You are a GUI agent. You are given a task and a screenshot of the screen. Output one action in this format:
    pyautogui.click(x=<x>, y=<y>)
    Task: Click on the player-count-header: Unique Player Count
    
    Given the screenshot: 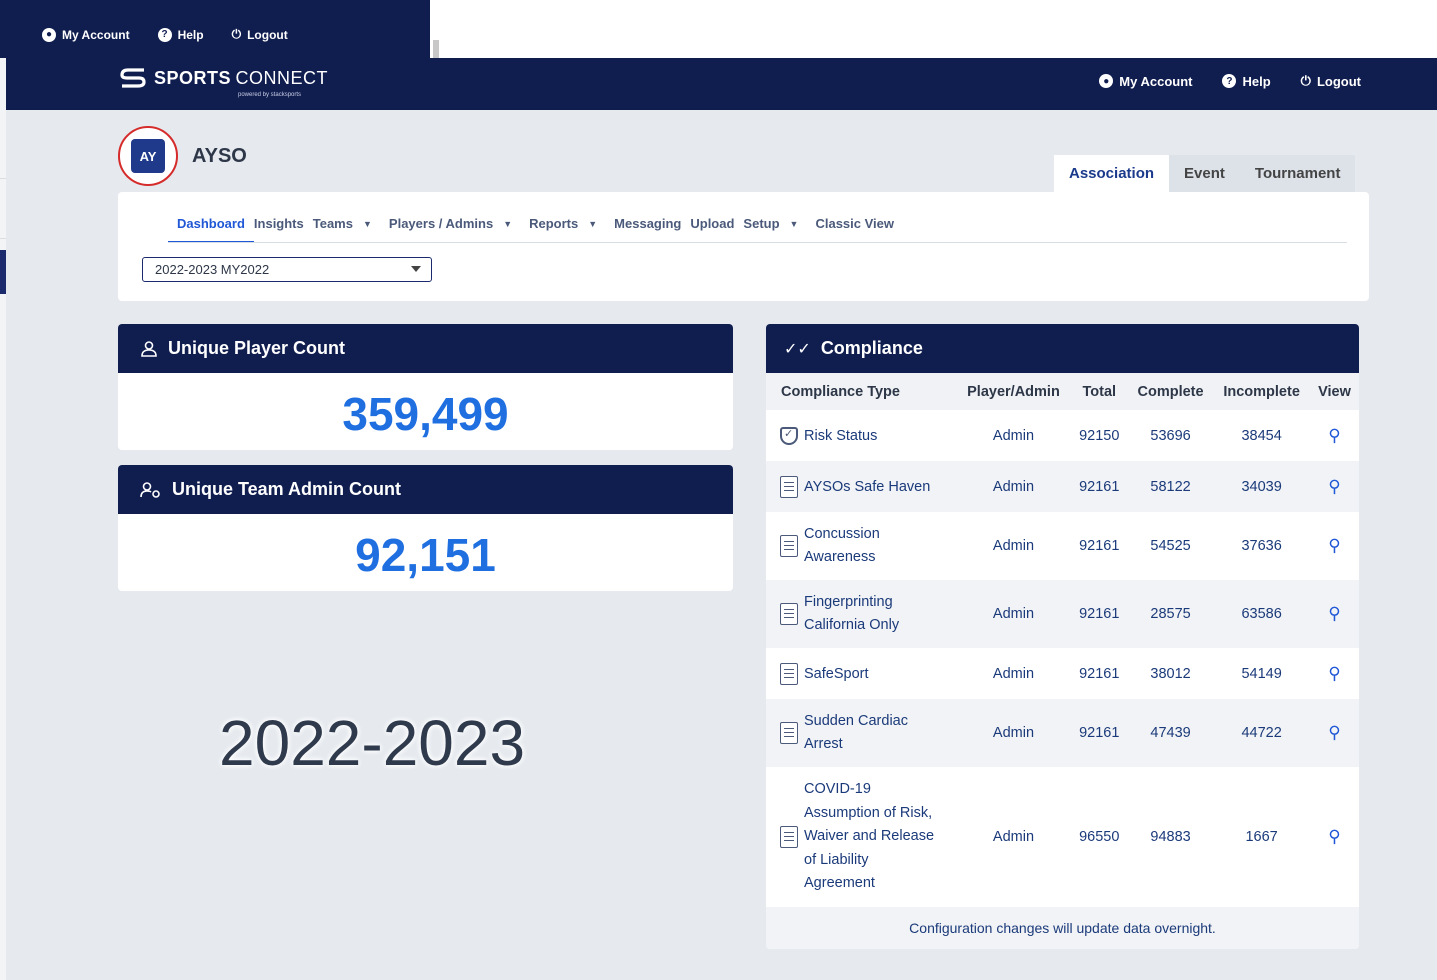 What is the action you would take?
    pyautogui.click(x=425, y=348)
    